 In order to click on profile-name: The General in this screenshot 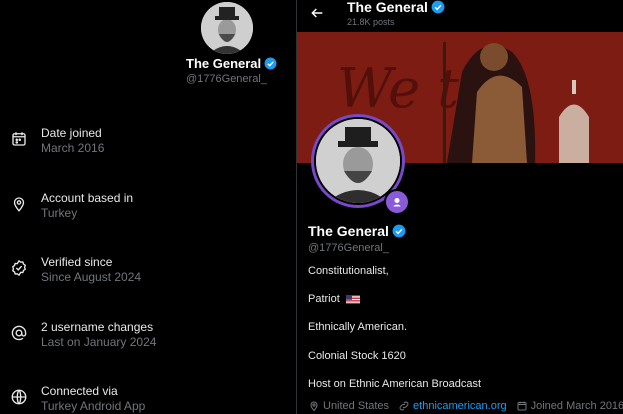, I will do `click(357, 231)`.